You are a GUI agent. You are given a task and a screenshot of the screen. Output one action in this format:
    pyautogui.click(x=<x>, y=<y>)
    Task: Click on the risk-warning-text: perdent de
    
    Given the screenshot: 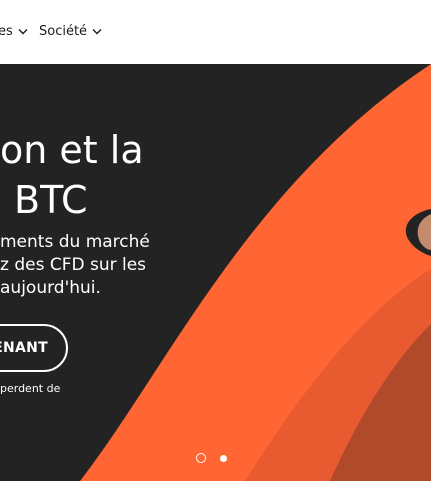 What is the action you would take?
    pyautogui.click(x=30, y=388)
    